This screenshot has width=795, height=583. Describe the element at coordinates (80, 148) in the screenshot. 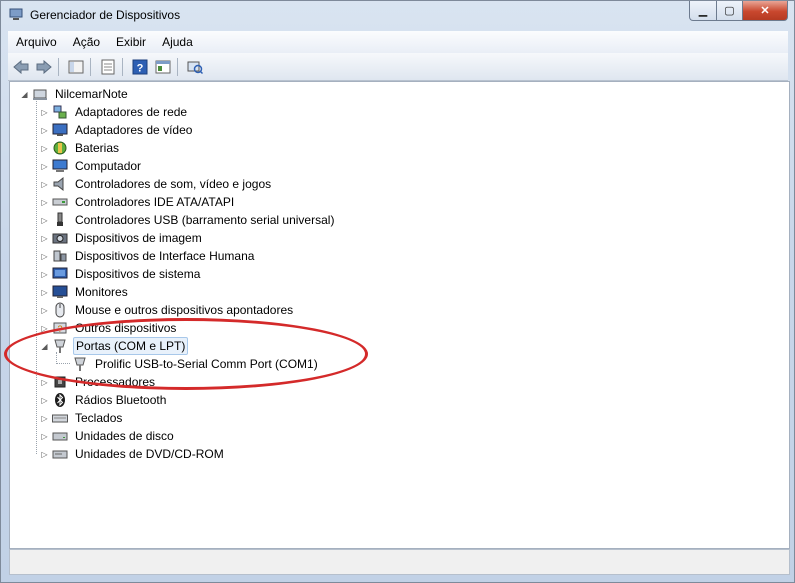

I see `tree-item: ▷ Baterias` at that location.